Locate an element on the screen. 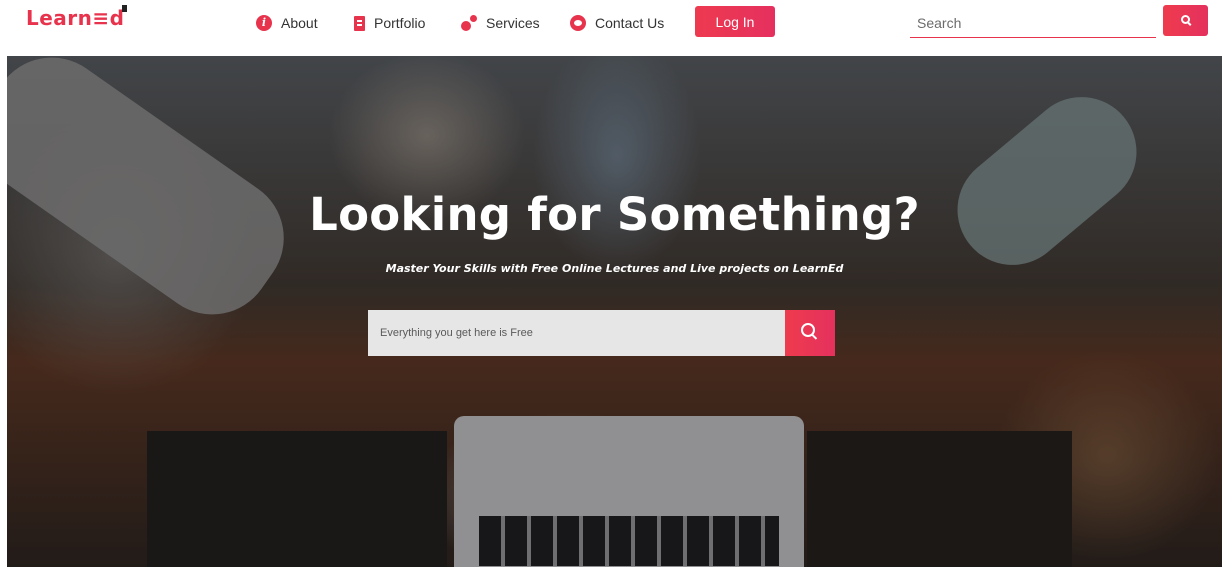 The width and height of the screenshot is (1222, 567). logo-text: Learn is located at coordinates (59, 18).